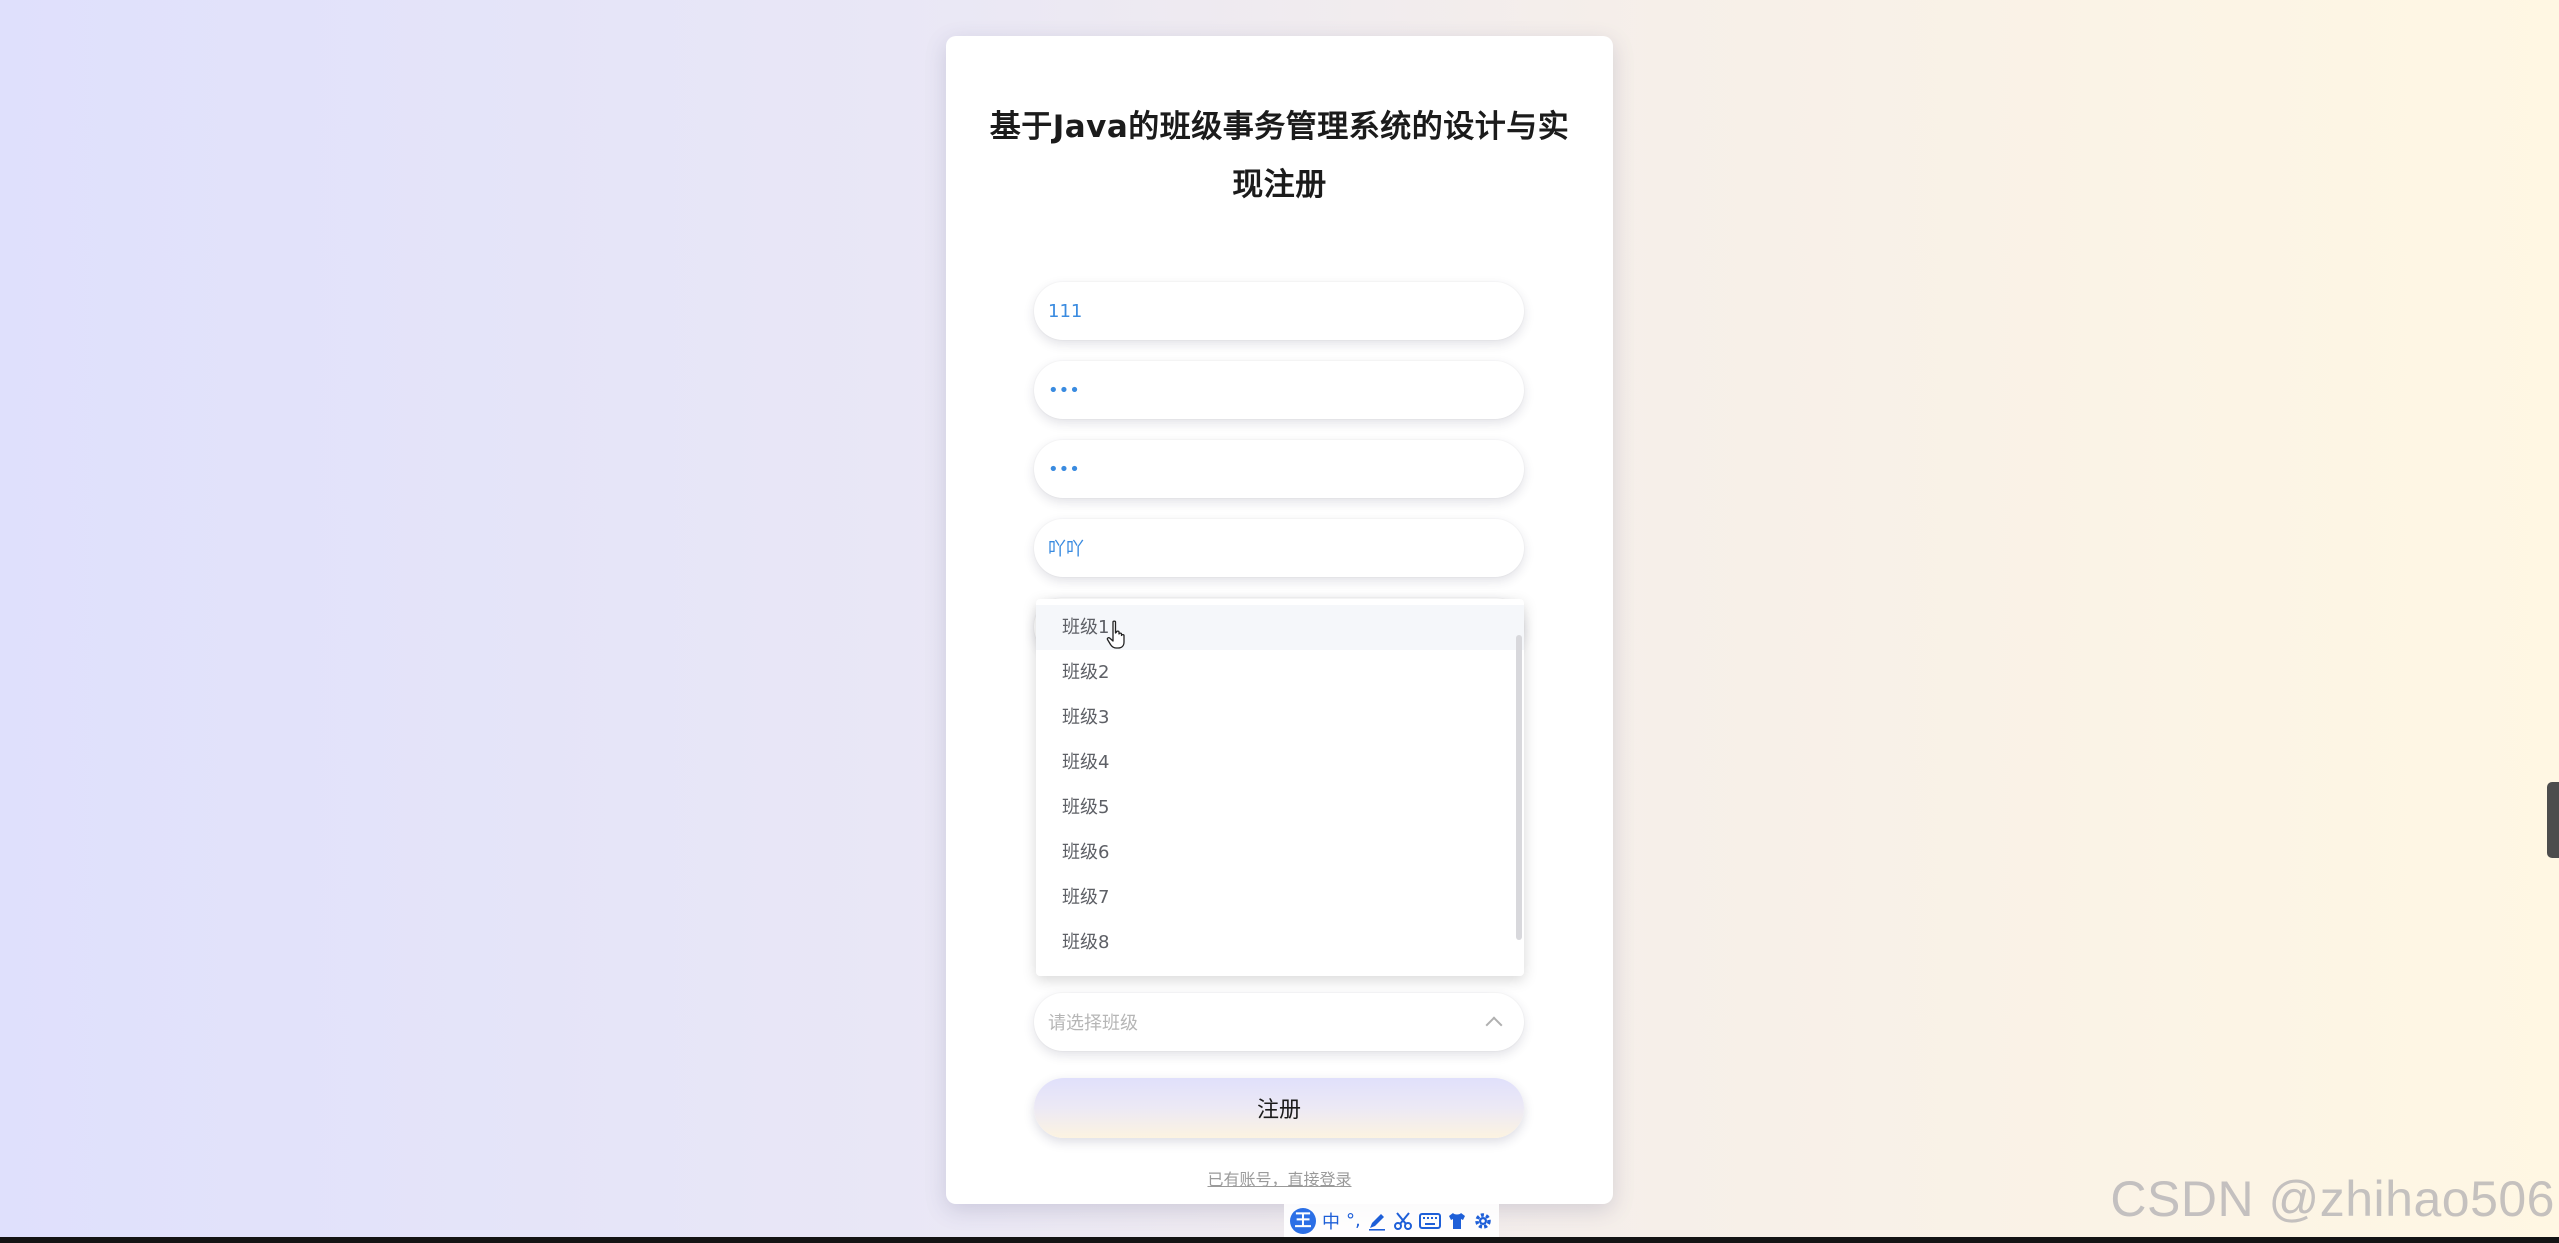  Describe the element at coordinates (1279, 1240) in the screenshot. I see `bottom-bar` at that location.